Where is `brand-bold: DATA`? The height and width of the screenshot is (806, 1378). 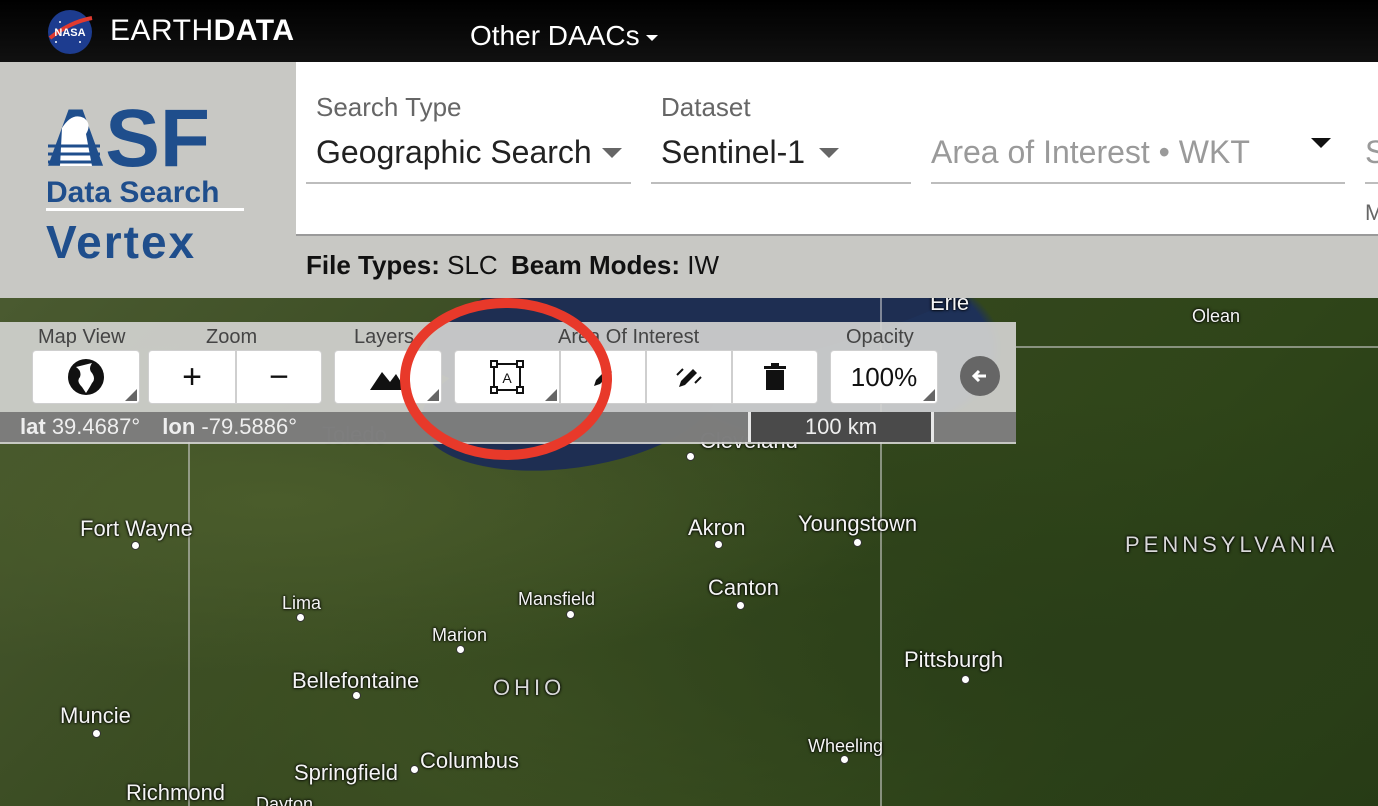
brand-bold: DATA is located at coordinates (254, 30).